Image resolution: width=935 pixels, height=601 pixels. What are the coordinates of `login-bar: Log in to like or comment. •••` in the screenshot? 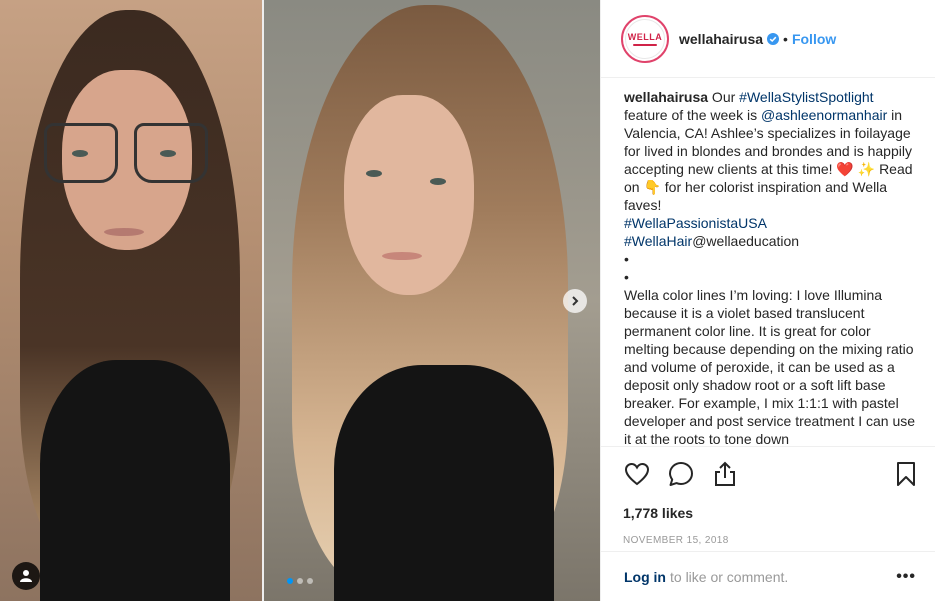 It's located at (768, 576).